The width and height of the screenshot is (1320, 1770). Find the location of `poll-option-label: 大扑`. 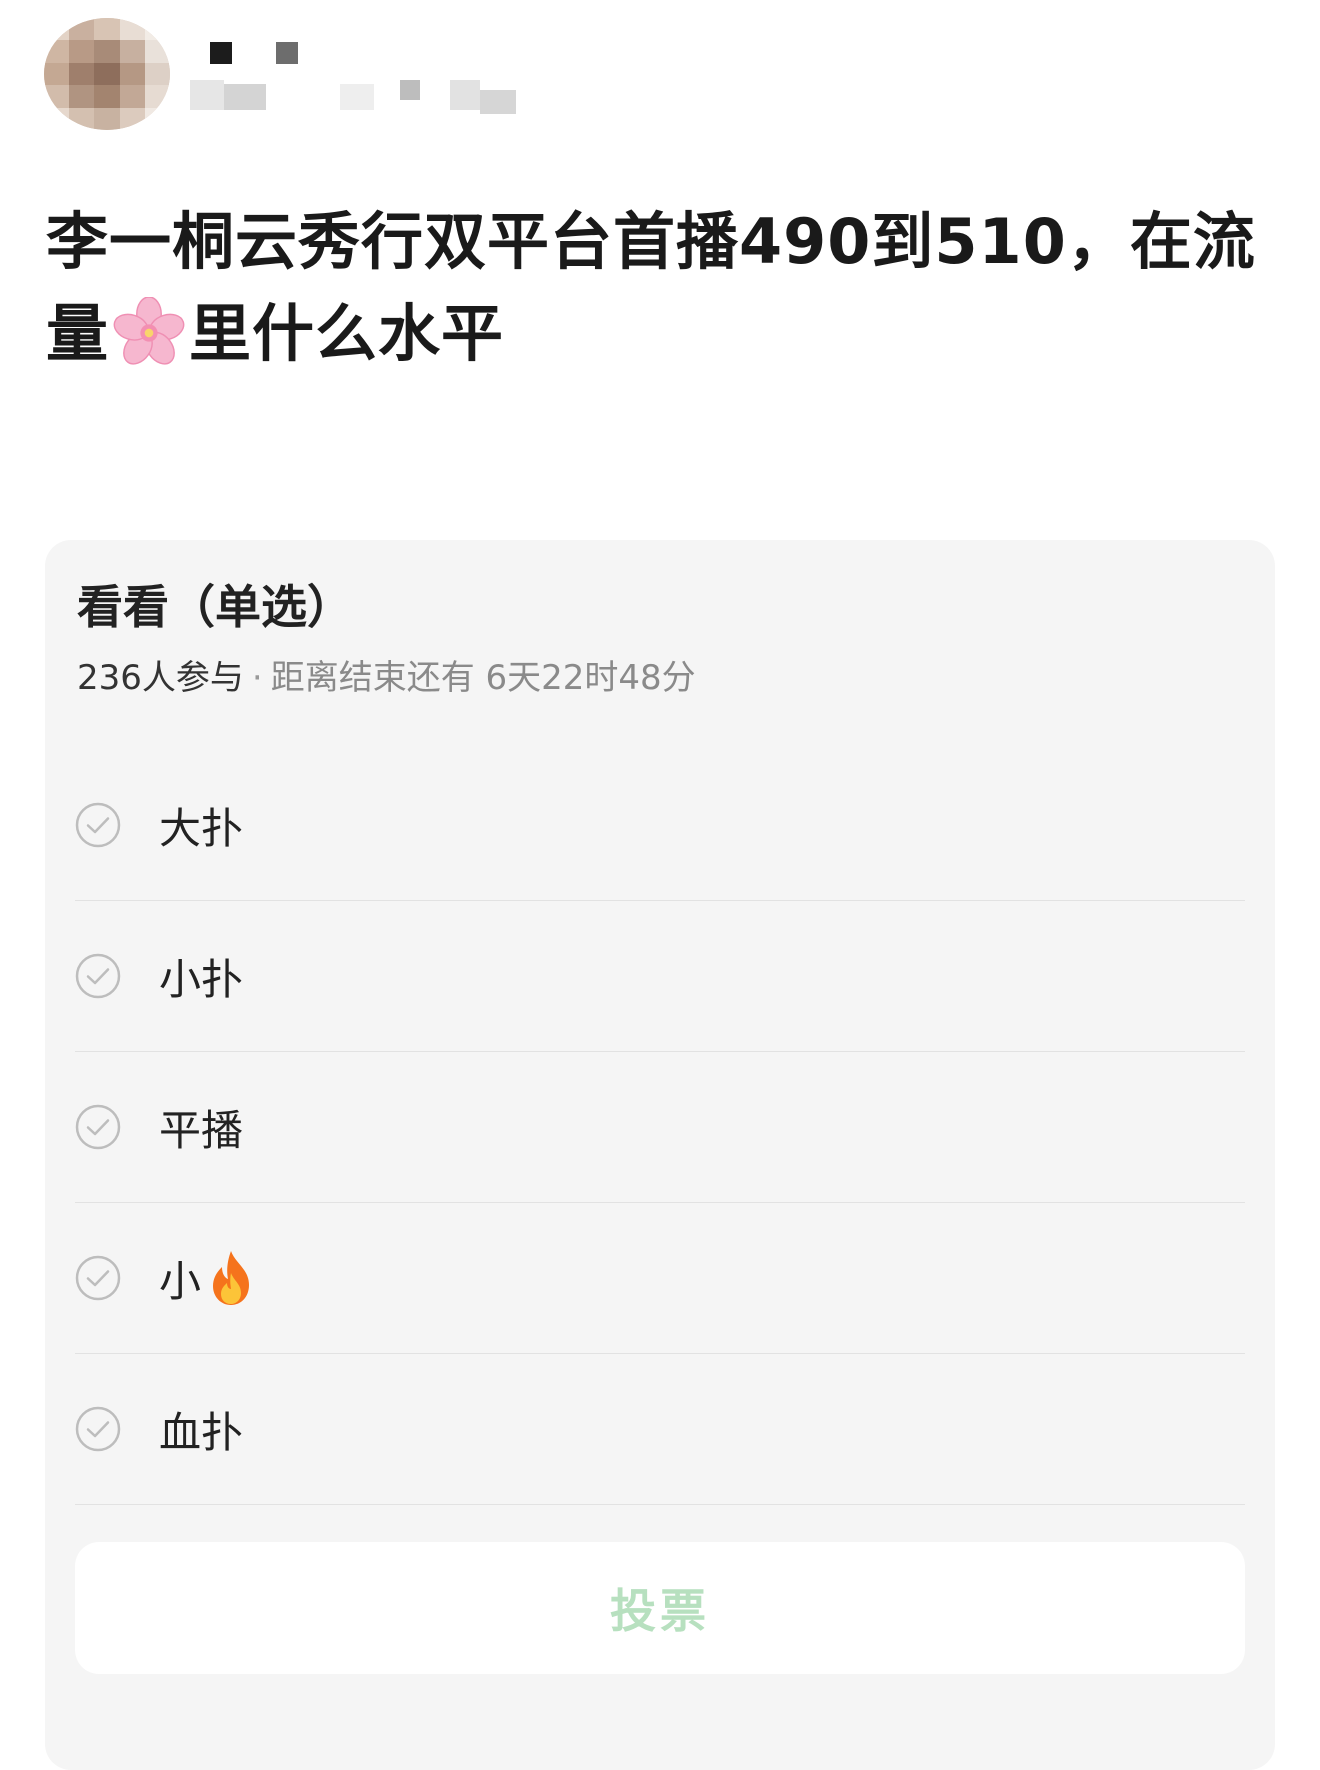

poll-option-label: 大扑 is located at coordinates (201, 828).